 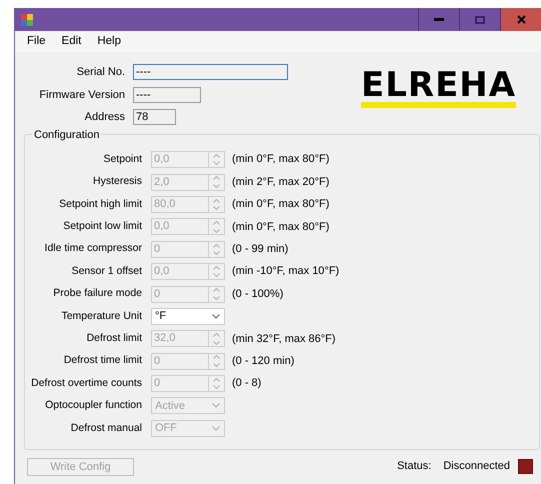 What do you see at coordinates (154, 117) in the screenshot?
I see `text-field: 78` at bounding box center [154, 117].